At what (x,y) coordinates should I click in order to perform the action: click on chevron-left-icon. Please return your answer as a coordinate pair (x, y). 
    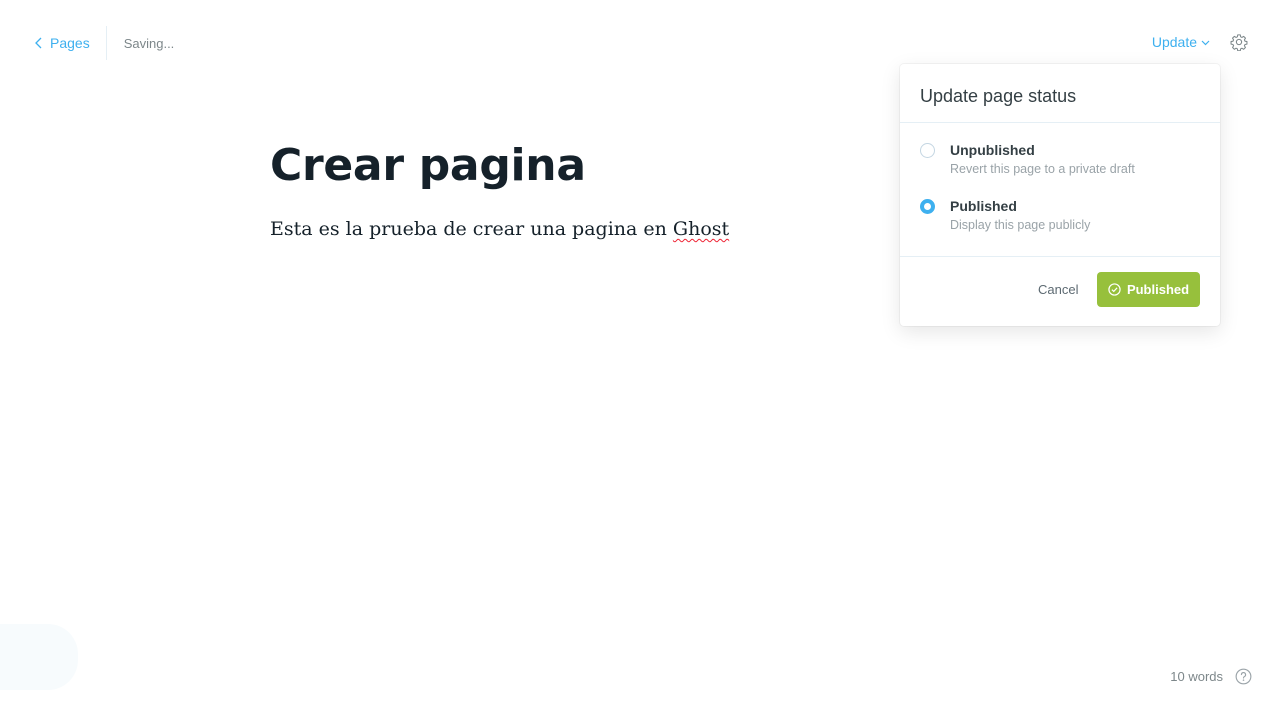
    Looking at the image, I should click on (38, 43).